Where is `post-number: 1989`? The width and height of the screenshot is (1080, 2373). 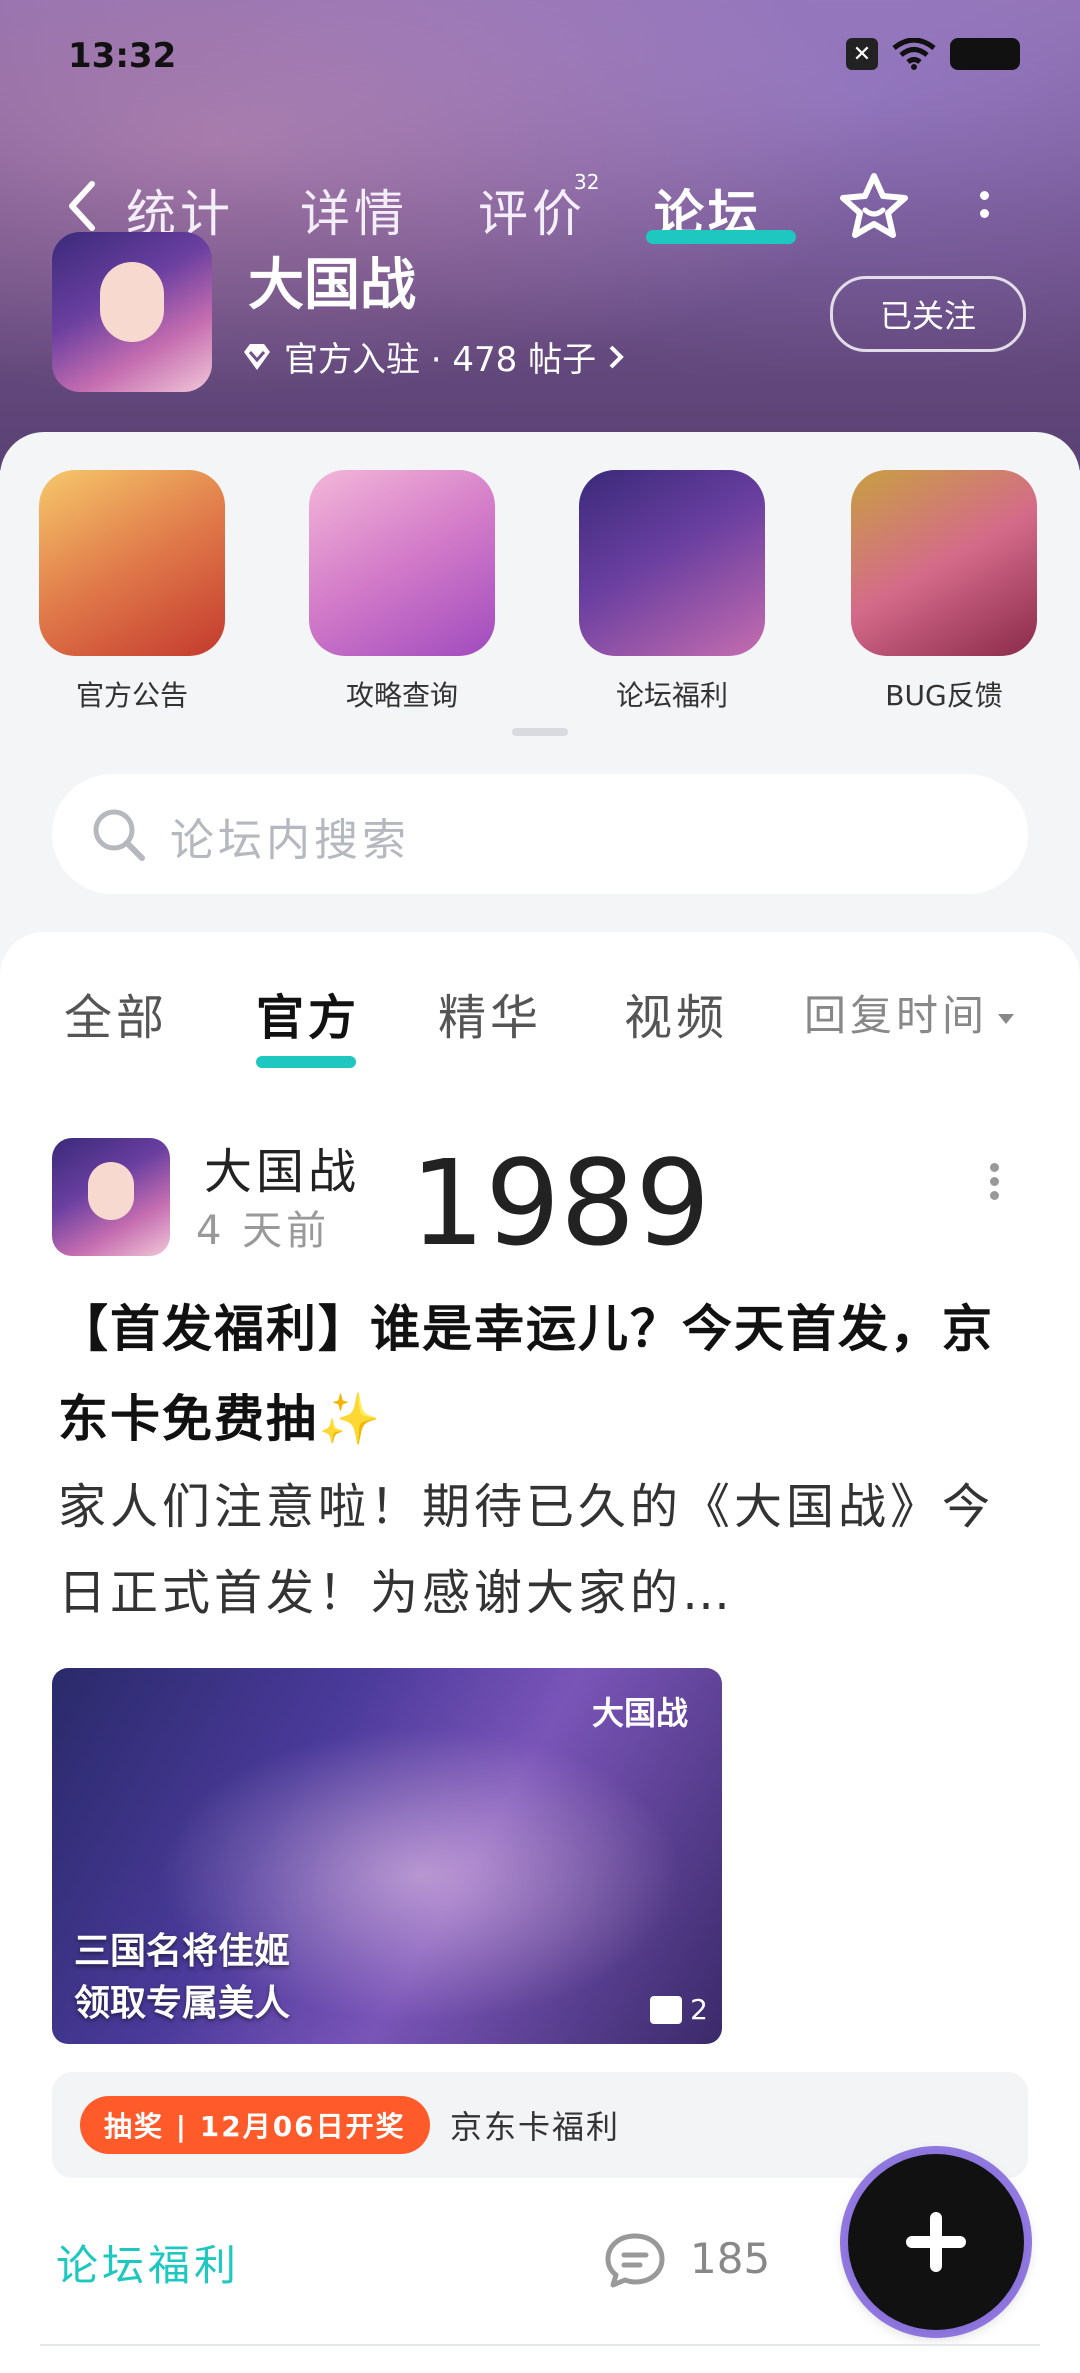
post-number: 1989 is located at coordinates (560, 1203).